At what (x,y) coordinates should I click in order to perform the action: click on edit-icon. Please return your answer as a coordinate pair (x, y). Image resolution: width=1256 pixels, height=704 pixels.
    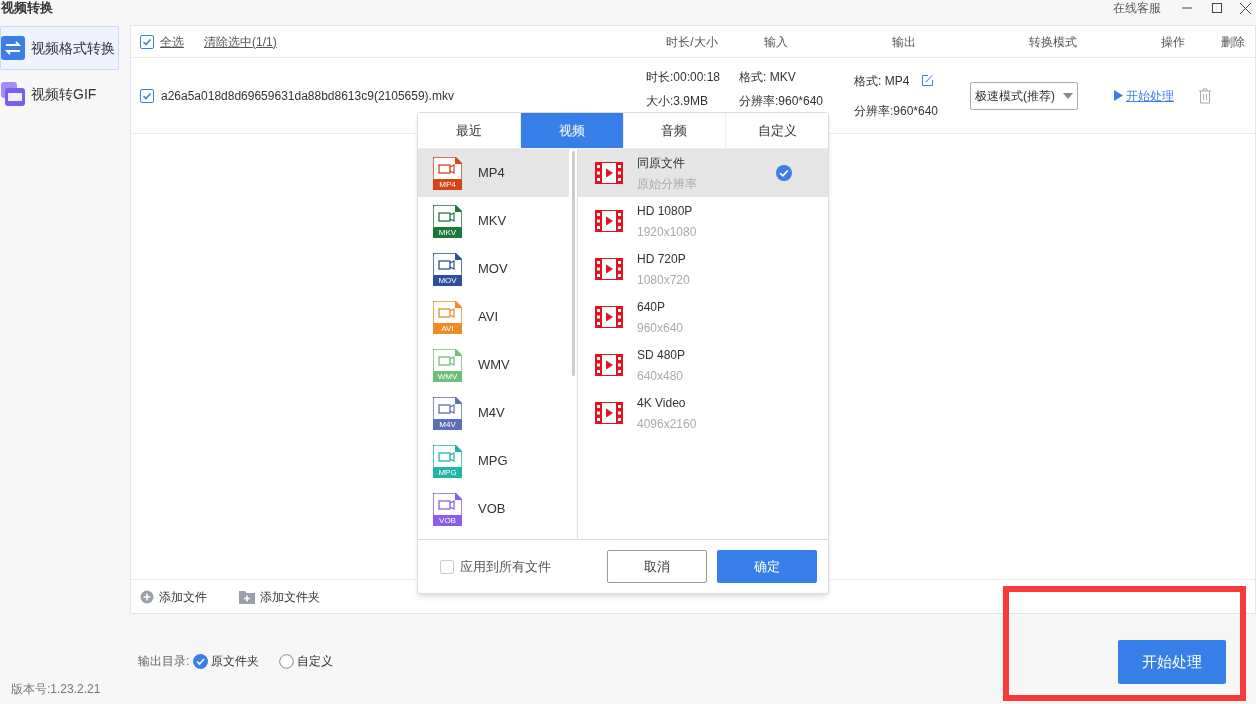
    Looking at the image, I should click on (928, 80).